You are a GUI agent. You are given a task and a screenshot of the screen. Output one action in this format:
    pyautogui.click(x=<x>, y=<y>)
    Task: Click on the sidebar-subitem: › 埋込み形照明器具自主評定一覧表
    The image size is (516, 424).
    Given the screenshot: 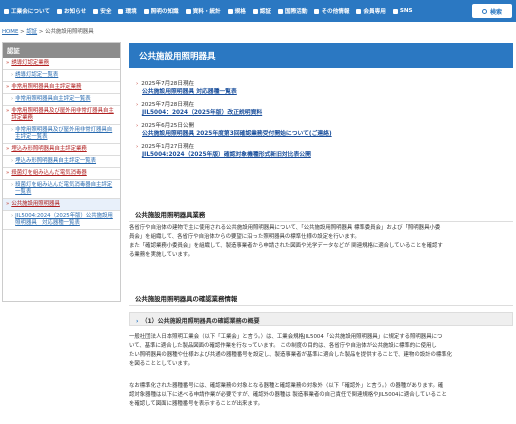 What is the action you would take?
    pyautogui.click(x=61, y=162)
    